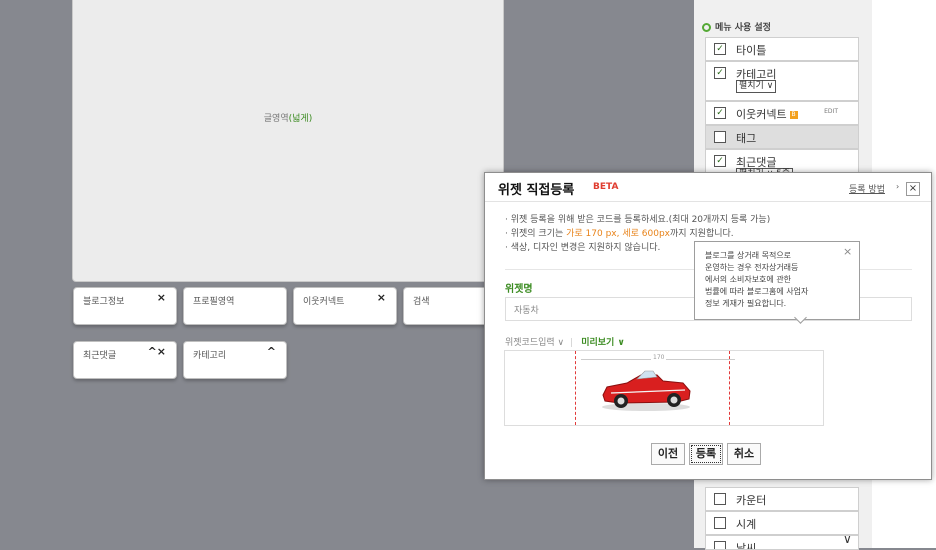 The width and height of the screenshot is (936, 550). What do you see at coordinates (301, 119) in the screenshot?
I see `wide-link: (넓게)` at bounding box center [301, 119].